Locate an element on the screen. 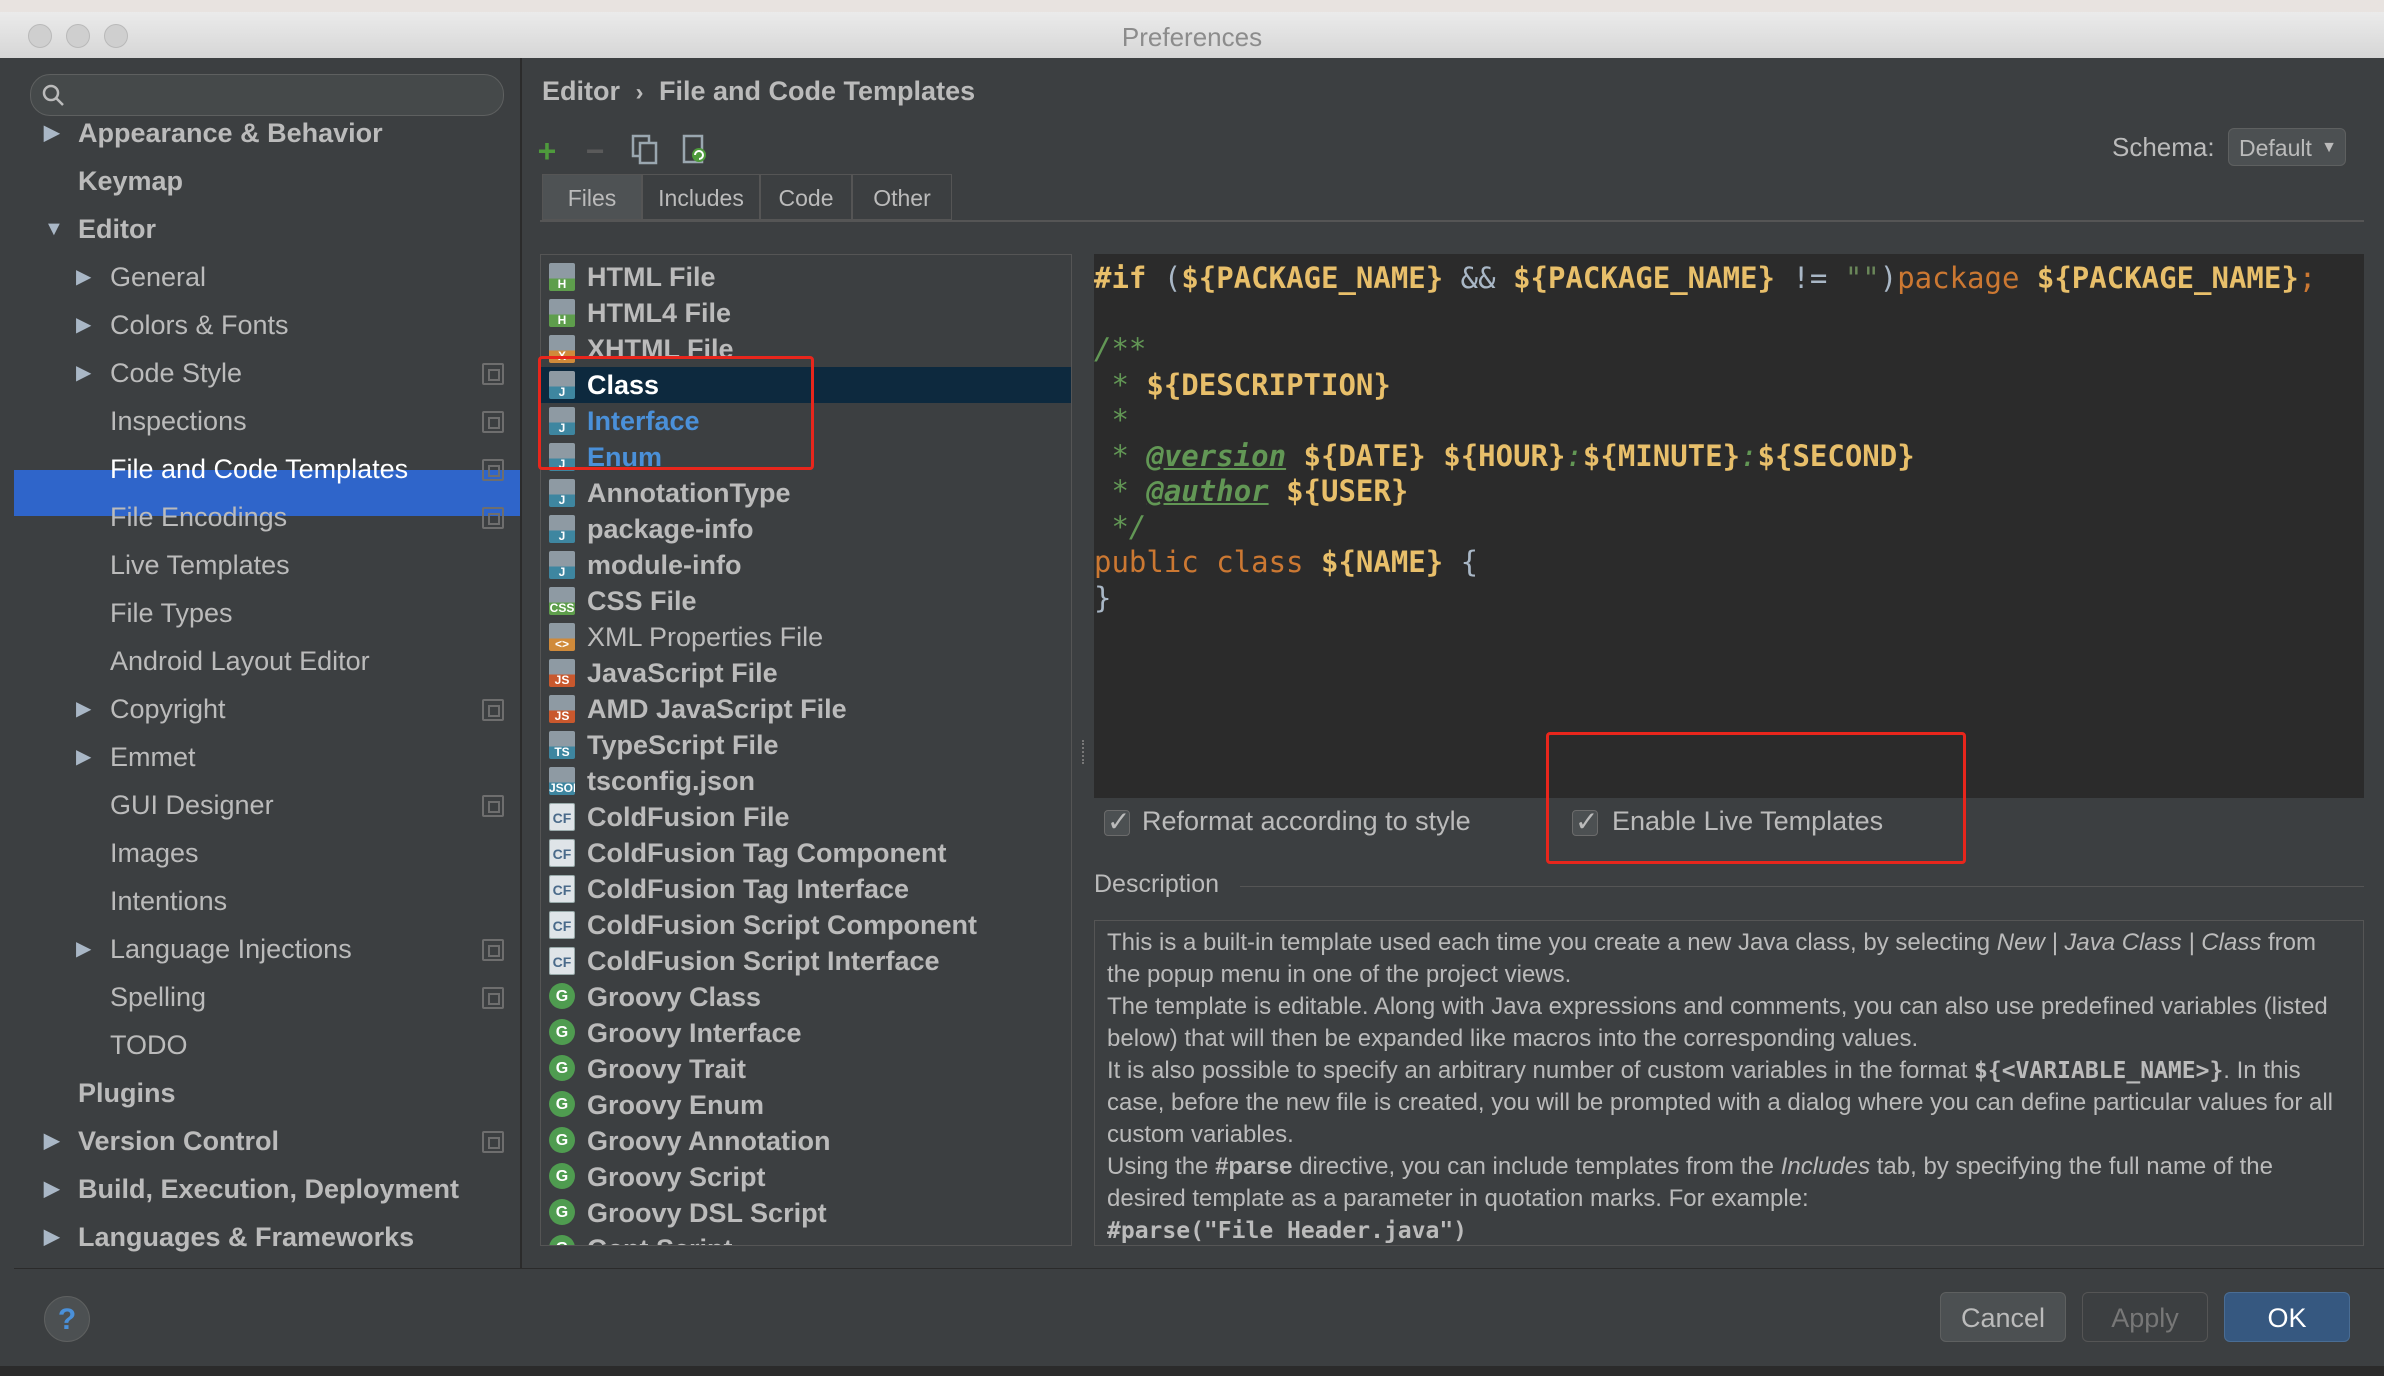 This screenshot has width=2384, height=1376. template-name: module-info is located at coordinates (664, 565).